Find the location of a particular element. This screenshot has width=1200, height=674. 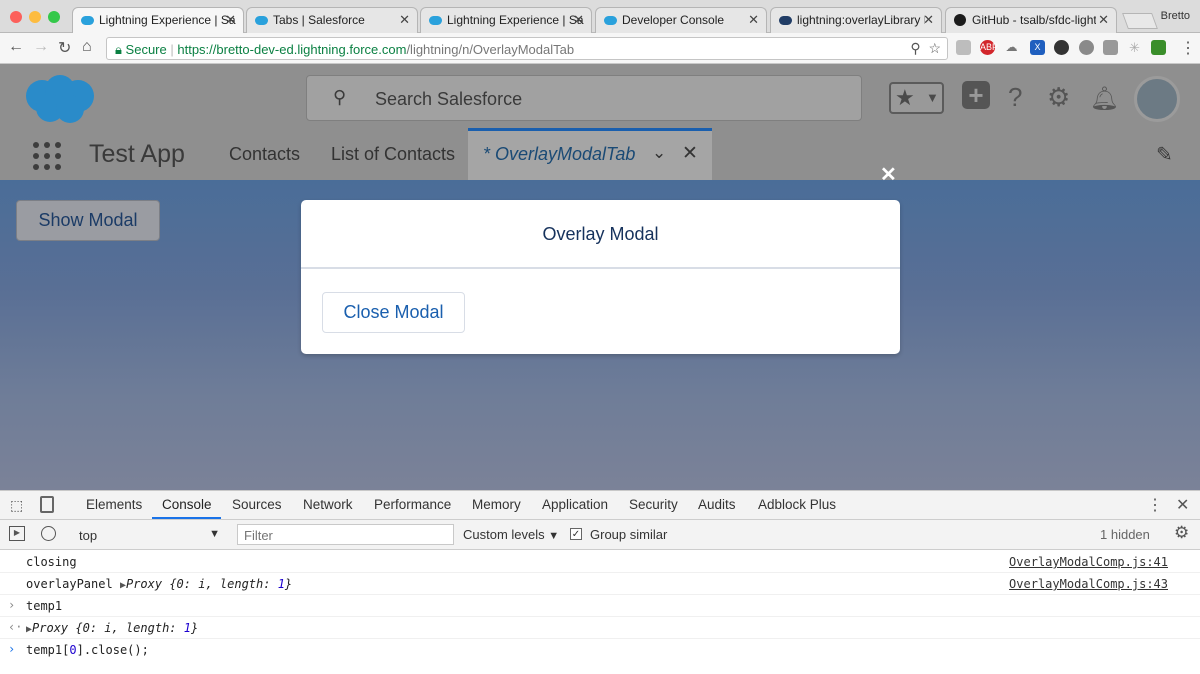

source-link: OverlayModalComp.js:43 is located at coordinates (1088, 584).